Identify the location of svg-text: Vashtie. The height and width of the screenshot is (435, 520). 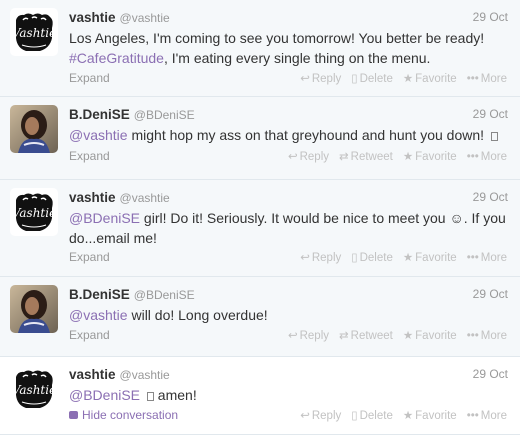
(34, 213).